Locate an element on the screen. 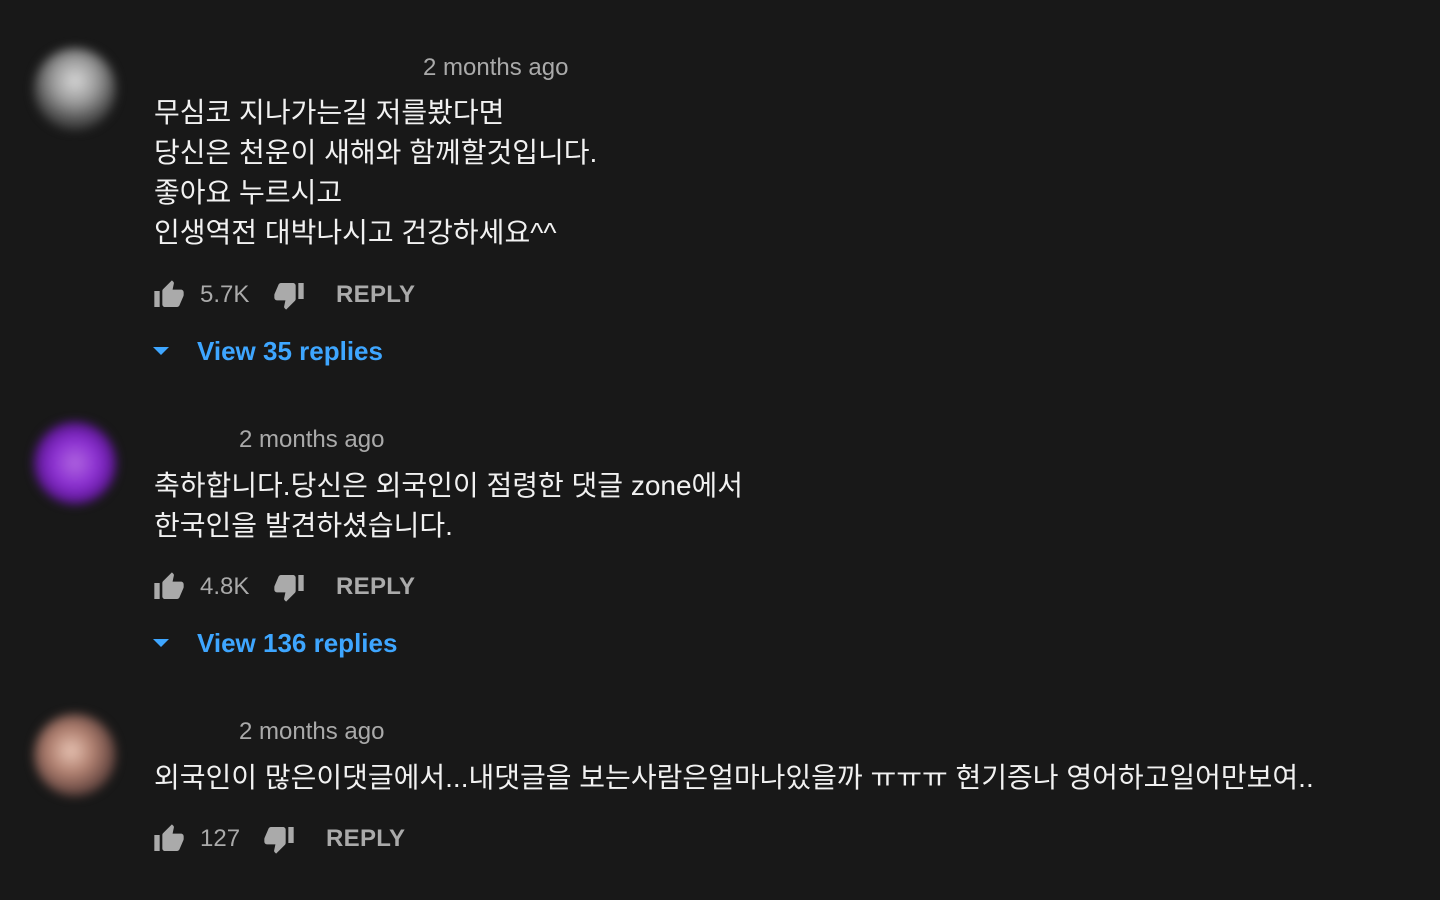 This screenshot has height=900, width=1440. comment-text-line: 좋아요 누르시고 is located at coordinates (248, 192).